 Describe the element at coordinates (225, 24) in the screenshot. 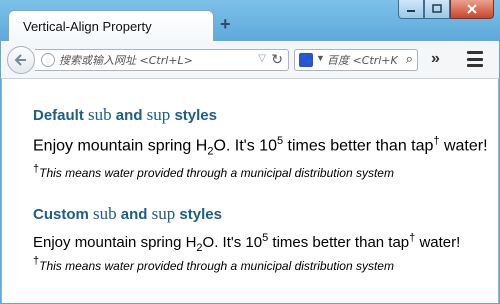

I see `new-tab-button: +` at that location.